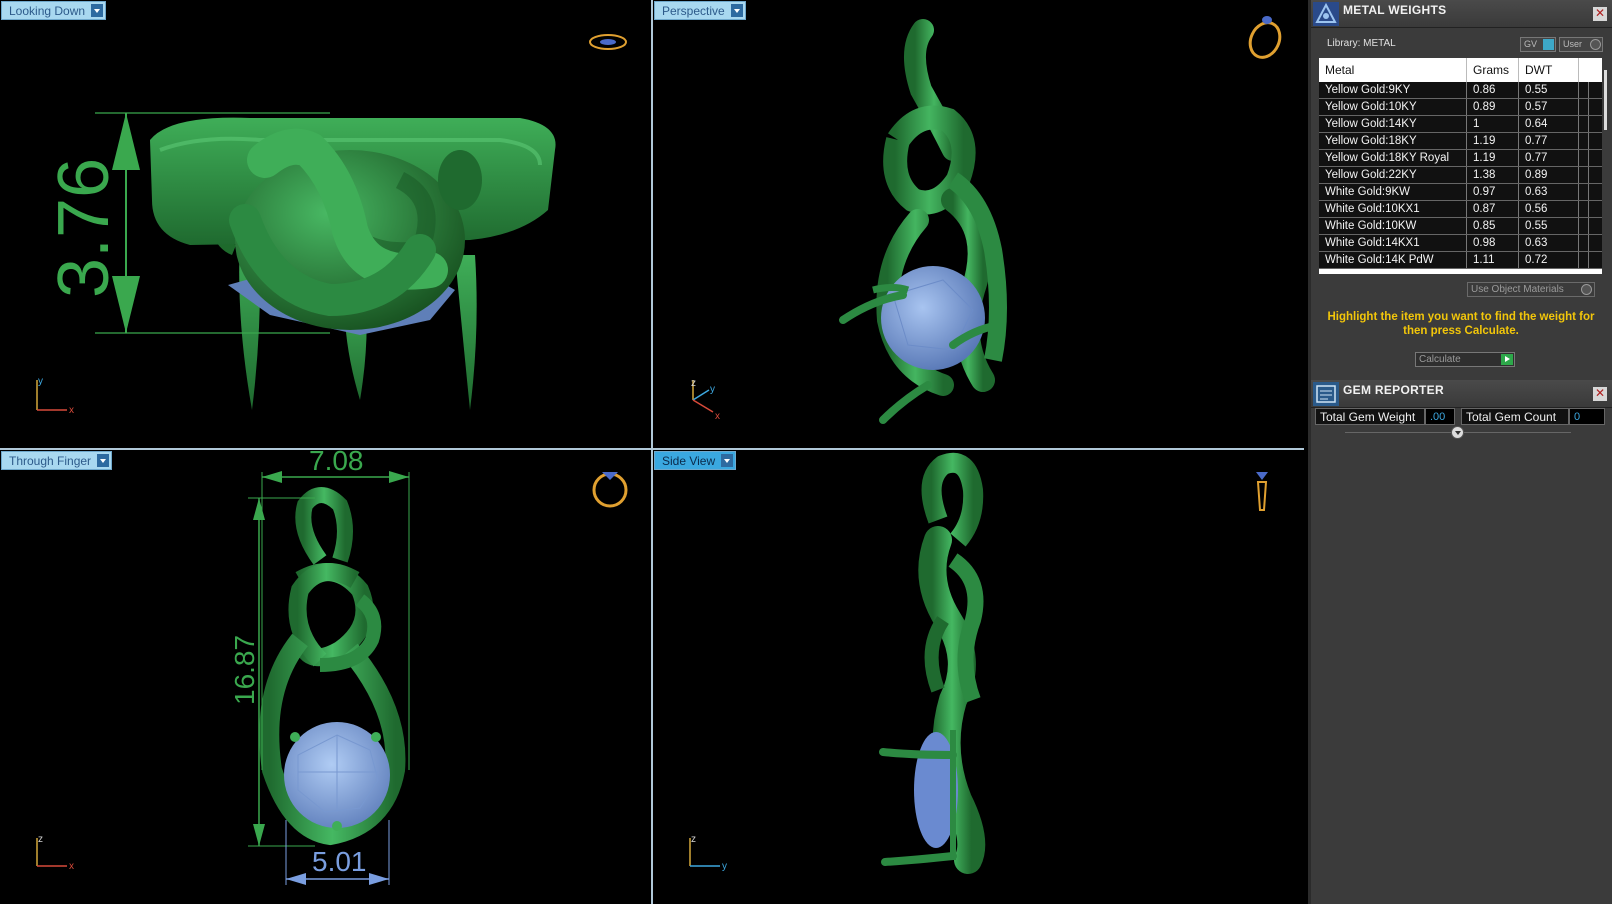  I want to click on dwt-cell: 0.72, so click(1549, 260).